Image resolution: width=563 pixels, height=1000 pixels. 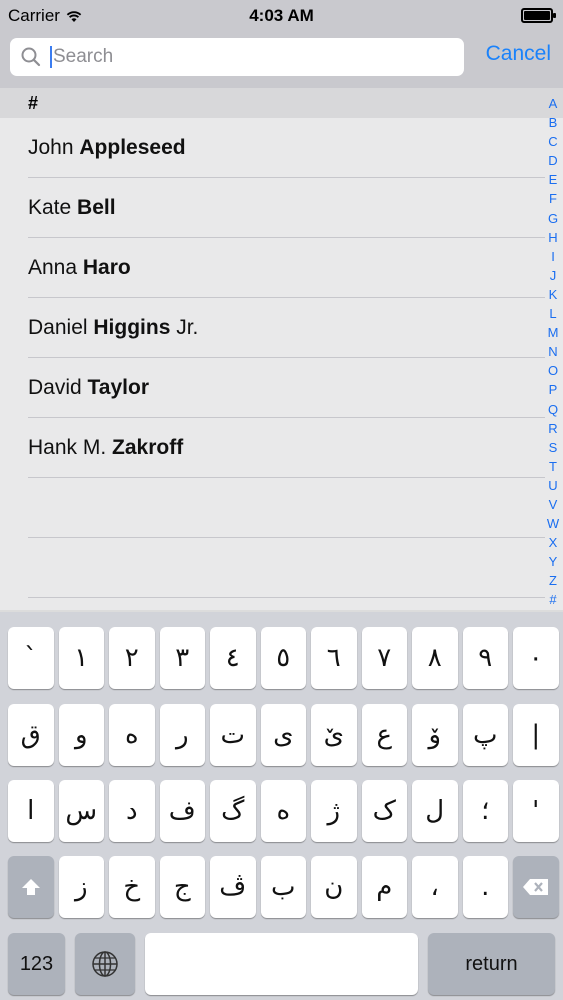 I want to click on contact-row: Hank M. Zakroff, so click(x=286, y=448).